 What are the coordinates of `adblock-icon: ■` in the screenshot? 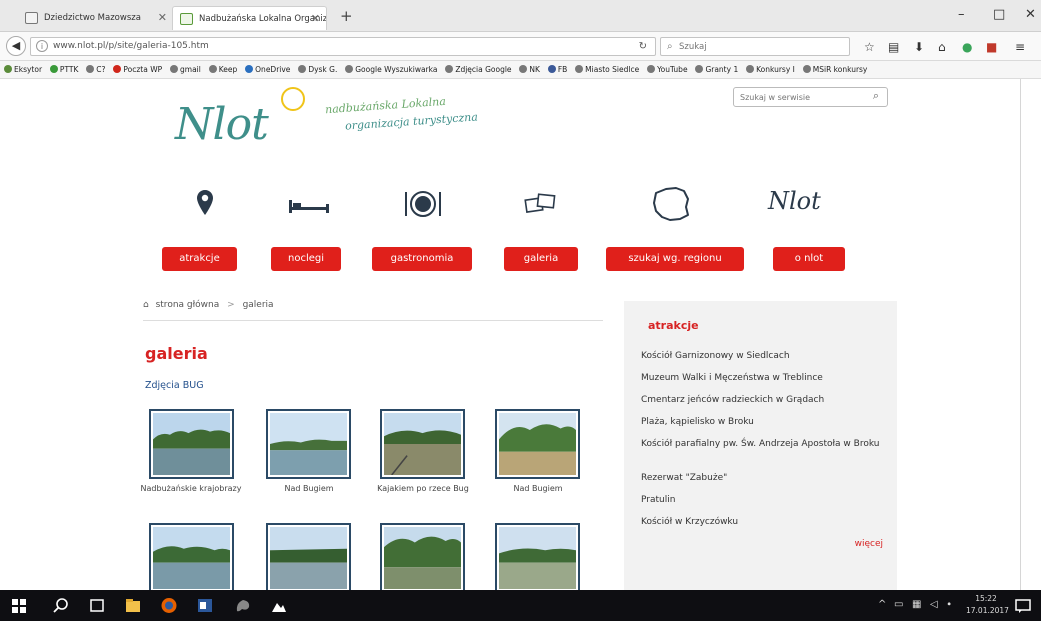 It's located at (991, 47).